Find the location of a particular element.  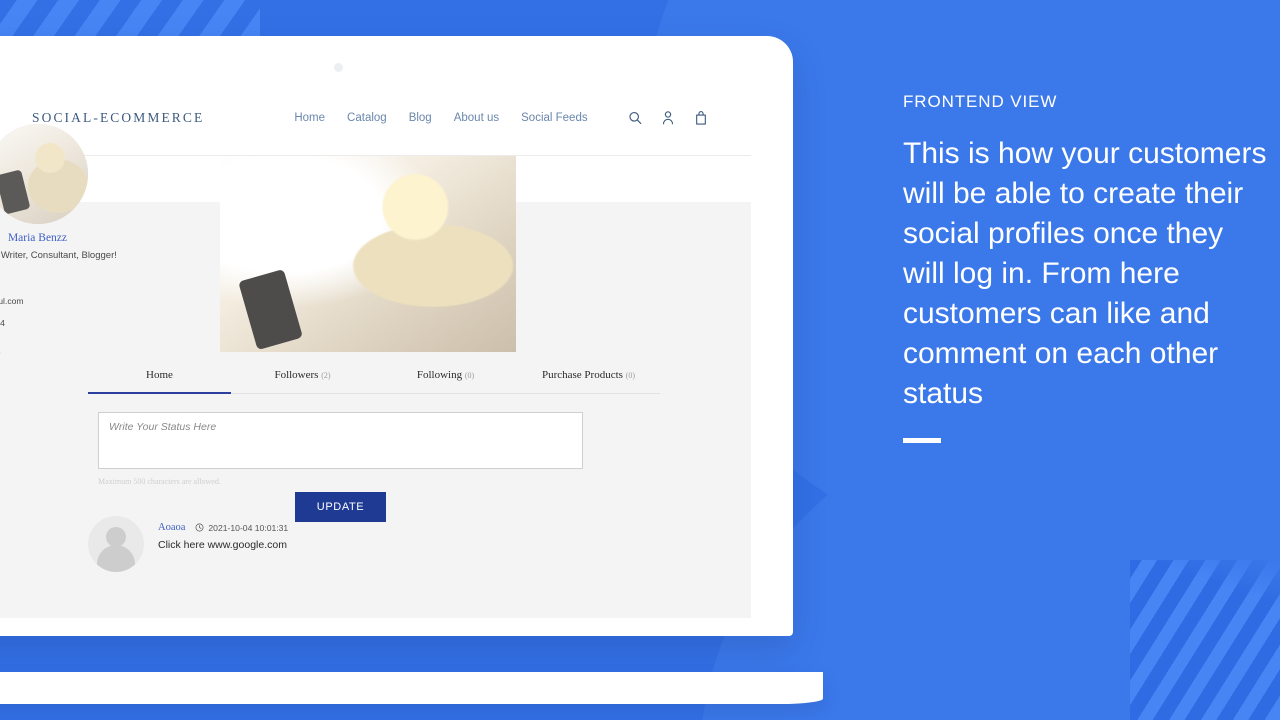

clock-icon is located at coordinates (199, 527).